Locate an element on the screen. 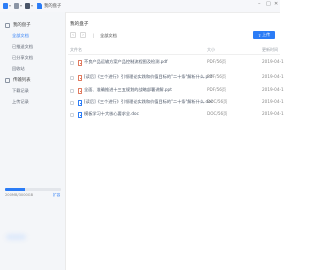 The width and height of the screenshot is (320, 270). upload-icon: ⇧ is located at coordinates (259, 35).